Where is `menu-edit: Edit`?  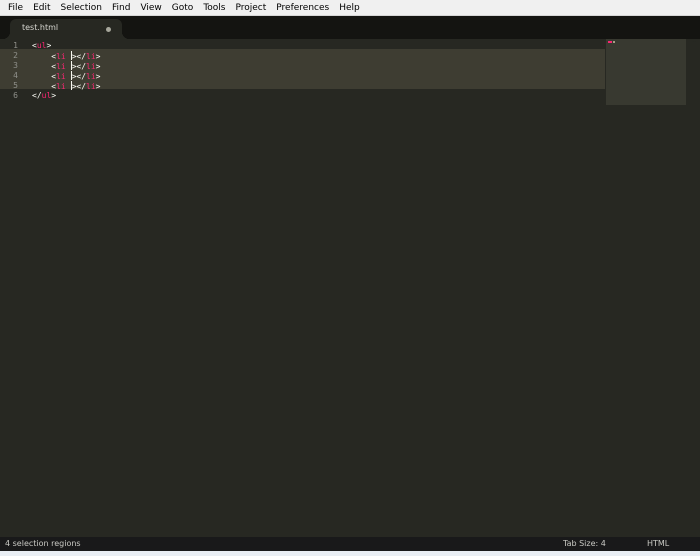
menu-edit: Edit is located at coordinates (41, 8).